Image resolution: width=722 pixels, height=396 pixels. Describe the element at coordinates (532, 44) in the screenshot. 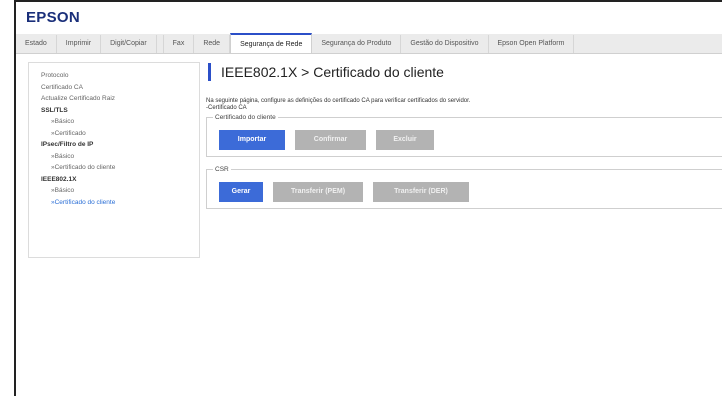

I see `tab-epson-open-platform: Epson Open Platform` at that location.